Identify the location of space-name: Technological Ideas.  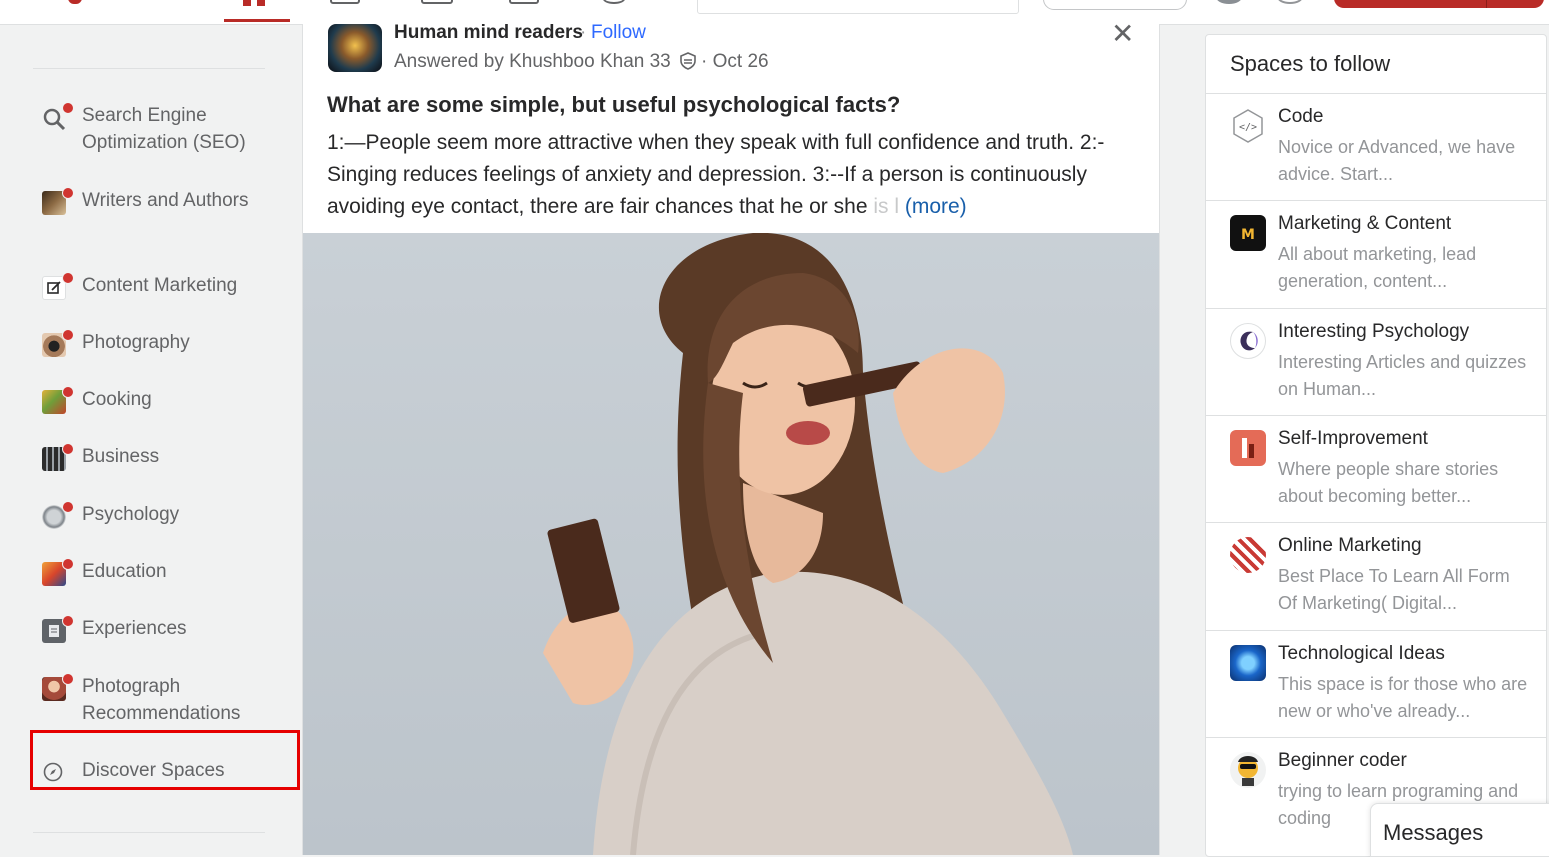
(1361, 653).